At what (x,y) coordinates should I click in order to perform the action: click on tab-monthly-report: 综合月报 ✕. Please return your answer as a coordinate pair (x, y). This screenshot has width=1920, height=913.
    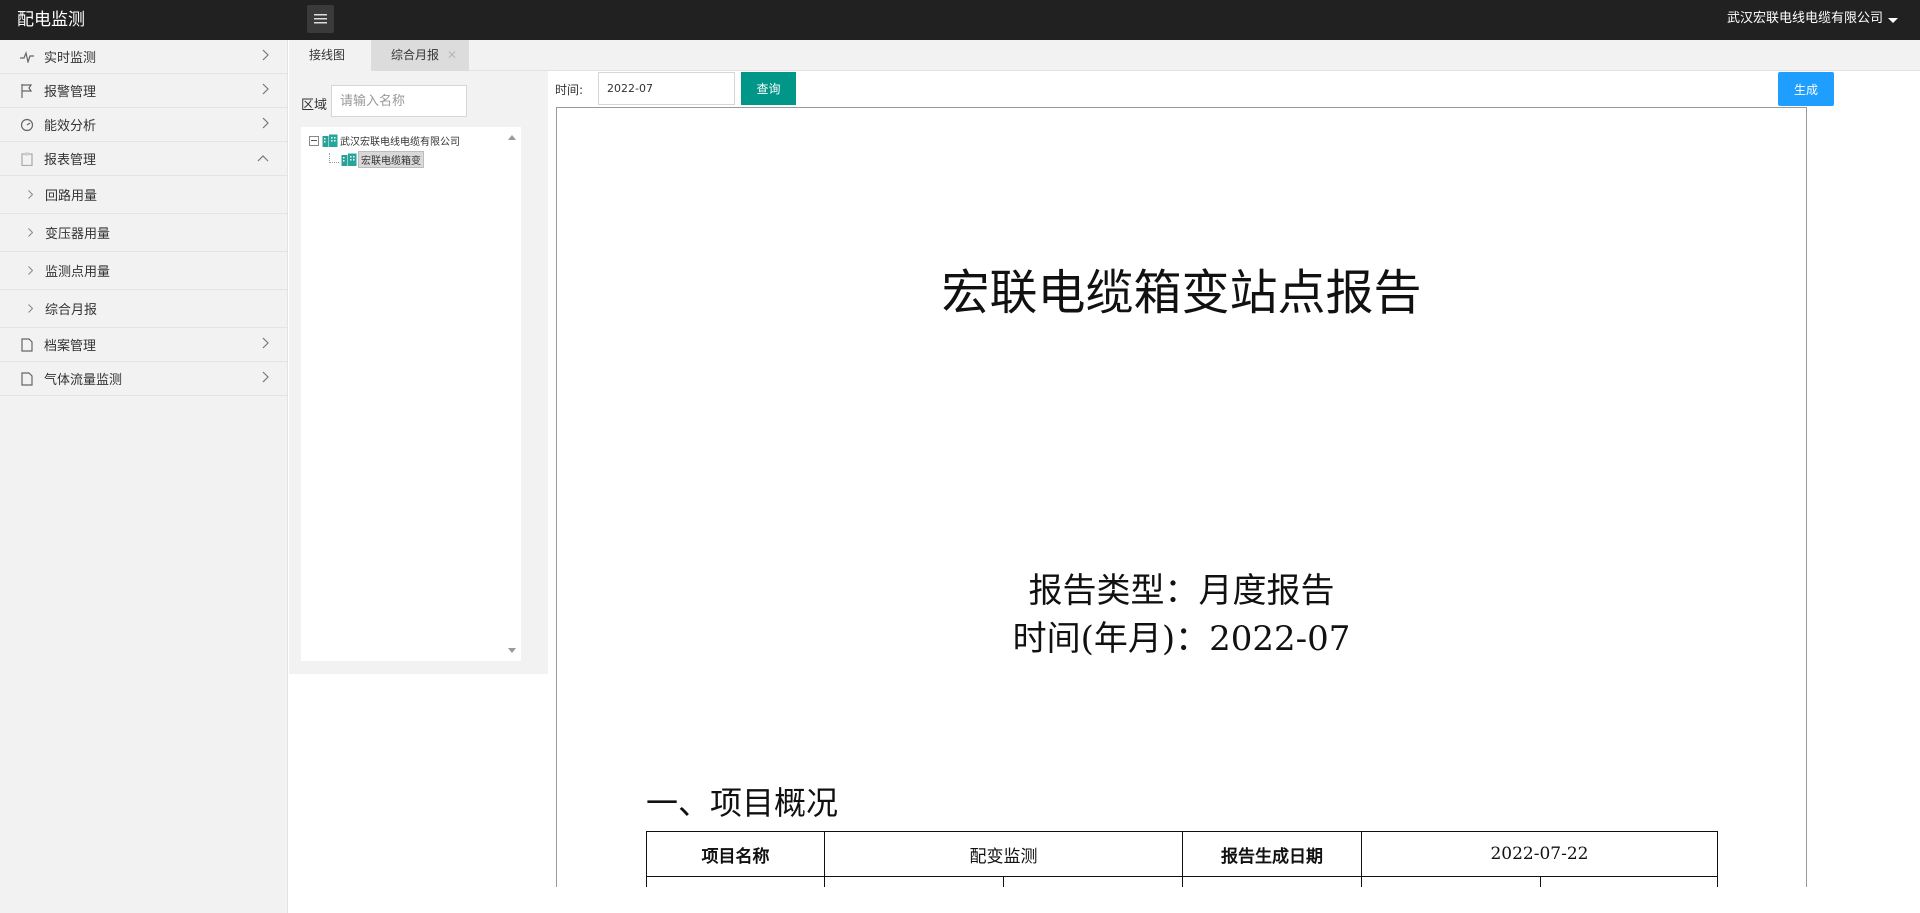
    Looking at the image, I should click on (420, 55).